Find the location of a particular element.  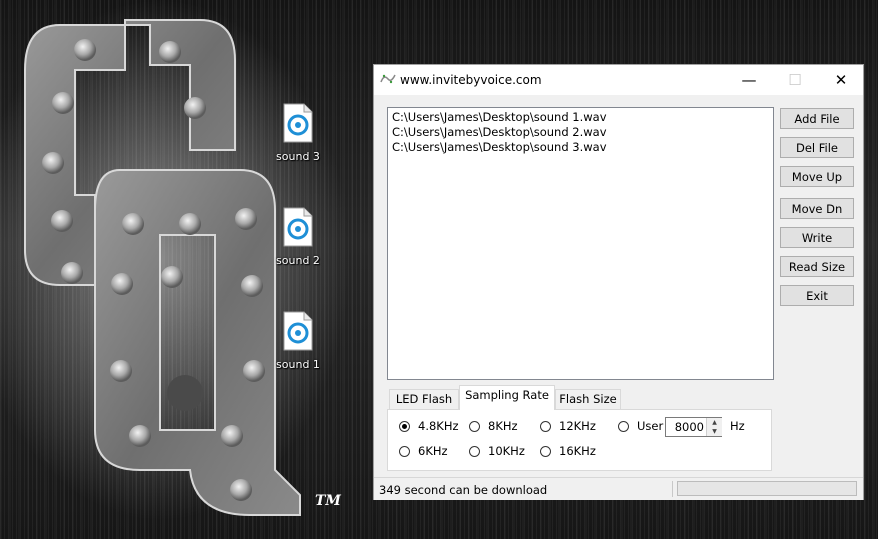

close-button: ✕ is located at coordinates (841, 80).